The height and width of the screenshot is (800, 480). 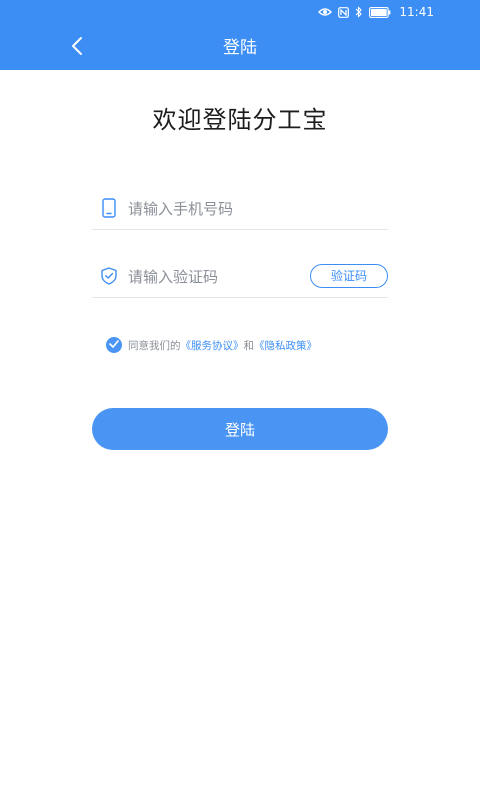 I want to click on bluetooth-icon, so click(x=359, y=12).